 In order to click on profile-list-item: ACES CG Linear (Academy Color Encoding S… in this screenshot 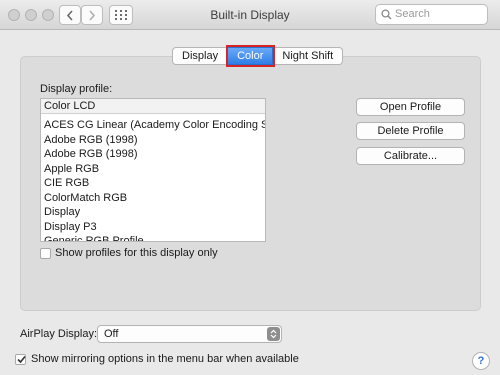, I will do `click(153, 125)`.